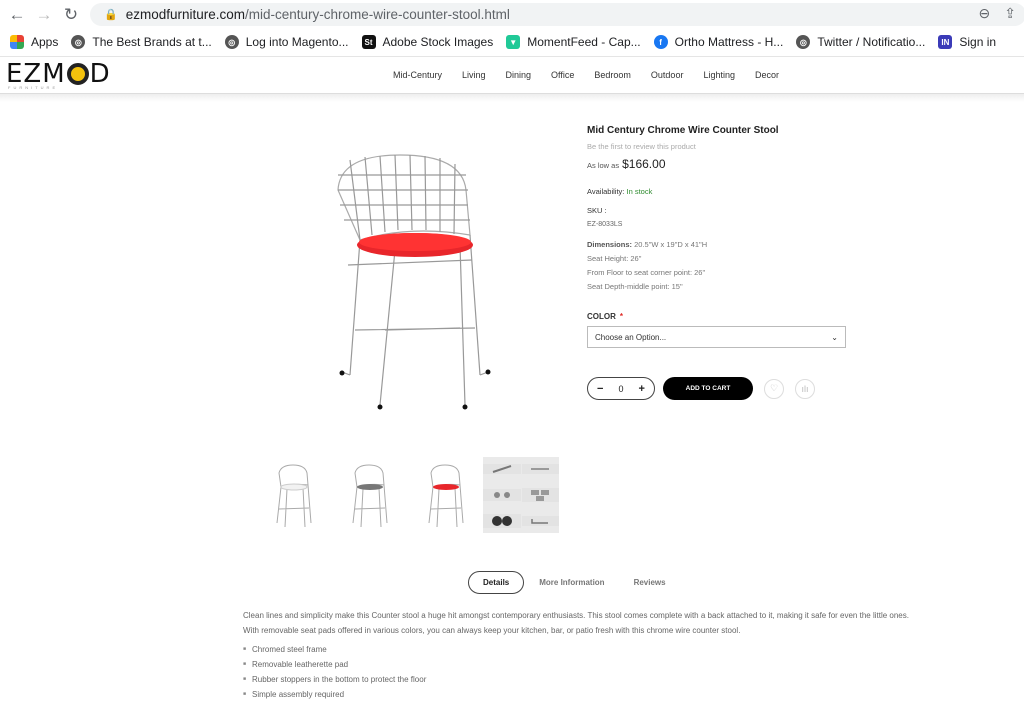 This screenshot has height=719, width=1024. What do you see at coordinates (978, 42) in the screenshot?
I see `bookmark-label: Sign in` at bounding box center [978, 42].